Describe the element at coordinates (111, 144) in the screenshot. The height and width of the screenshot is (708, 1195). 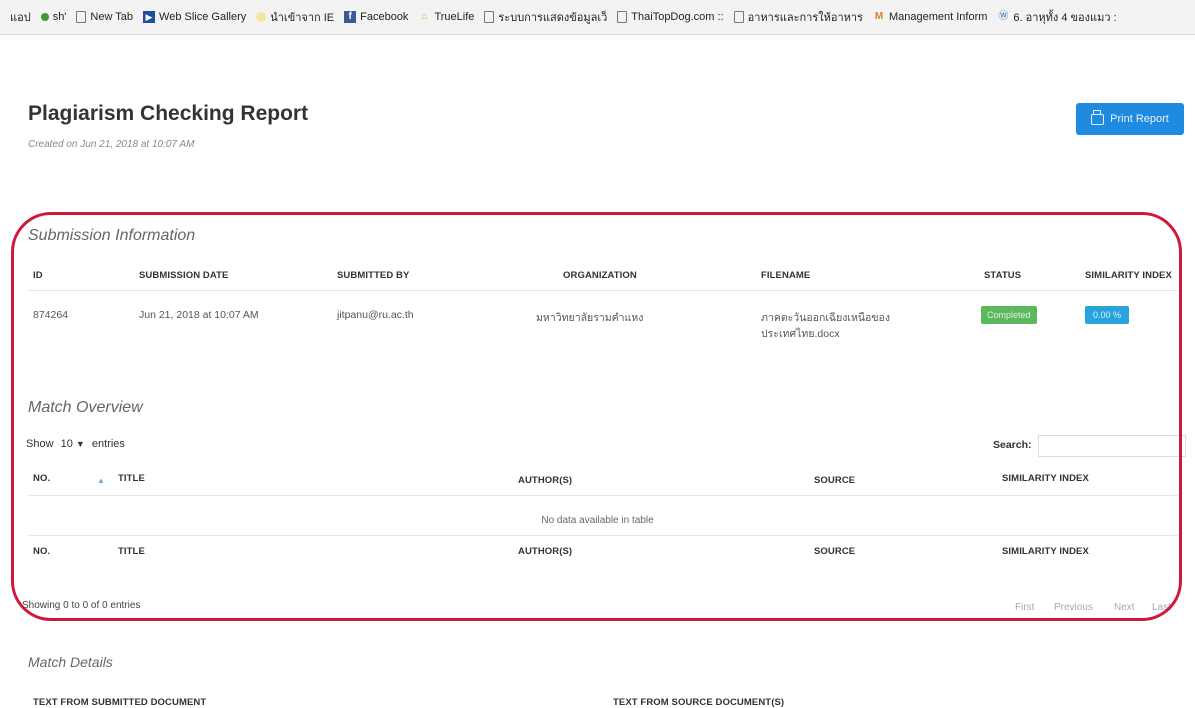
I see `created-date: Created on Jun 21, 2018 at 10:07 AM` at that location.